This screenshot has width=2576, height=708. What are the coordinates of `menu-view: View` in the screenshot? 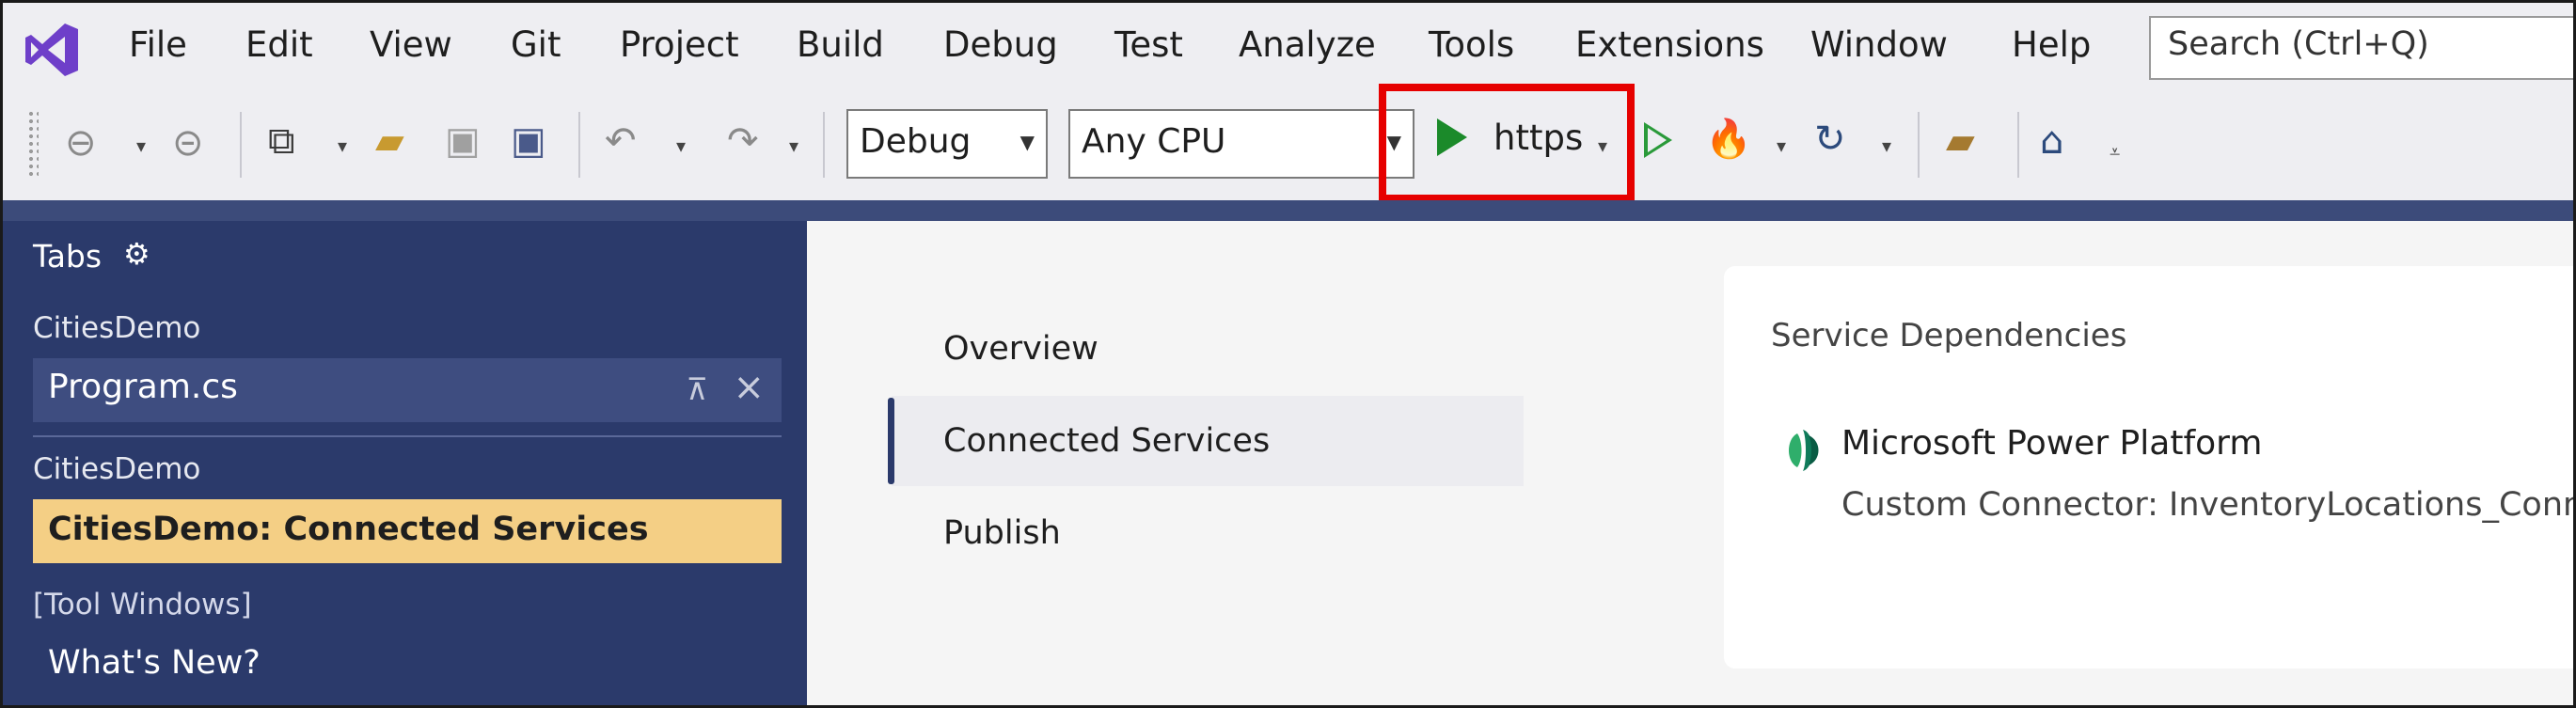 It's located at (411, 45).